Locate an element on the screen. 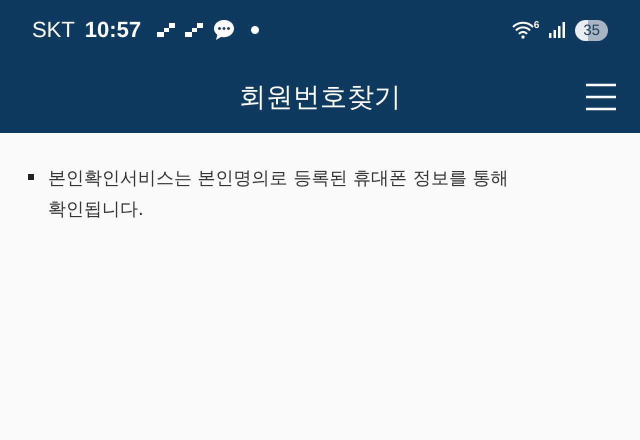 This screenshot has height=440, width=640. wifi-icon is located at coordinates (523, 30).